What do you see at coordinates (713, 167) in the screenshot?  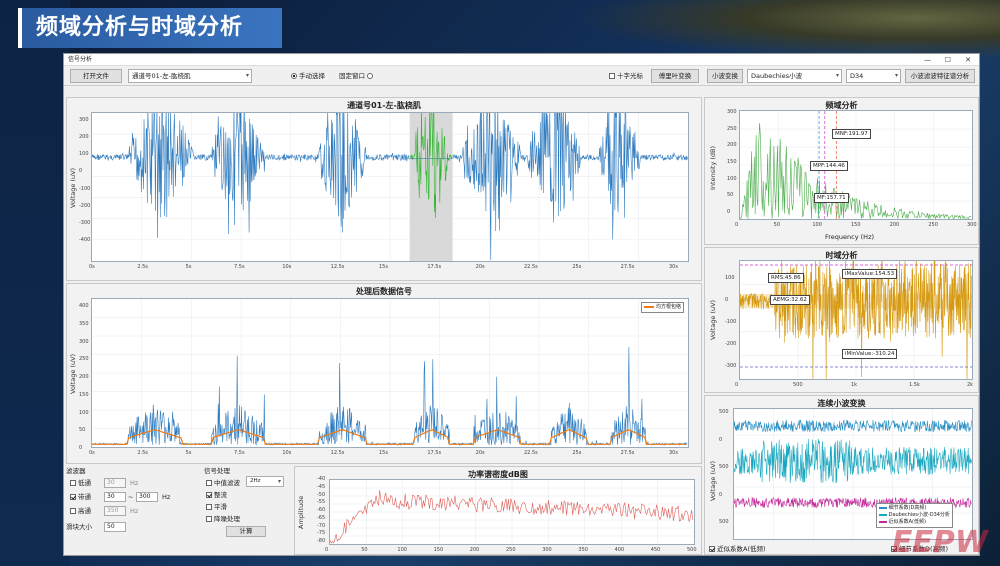 I see `freq-ylabel: Intensity (dB)` at bounding box center [713, 167].